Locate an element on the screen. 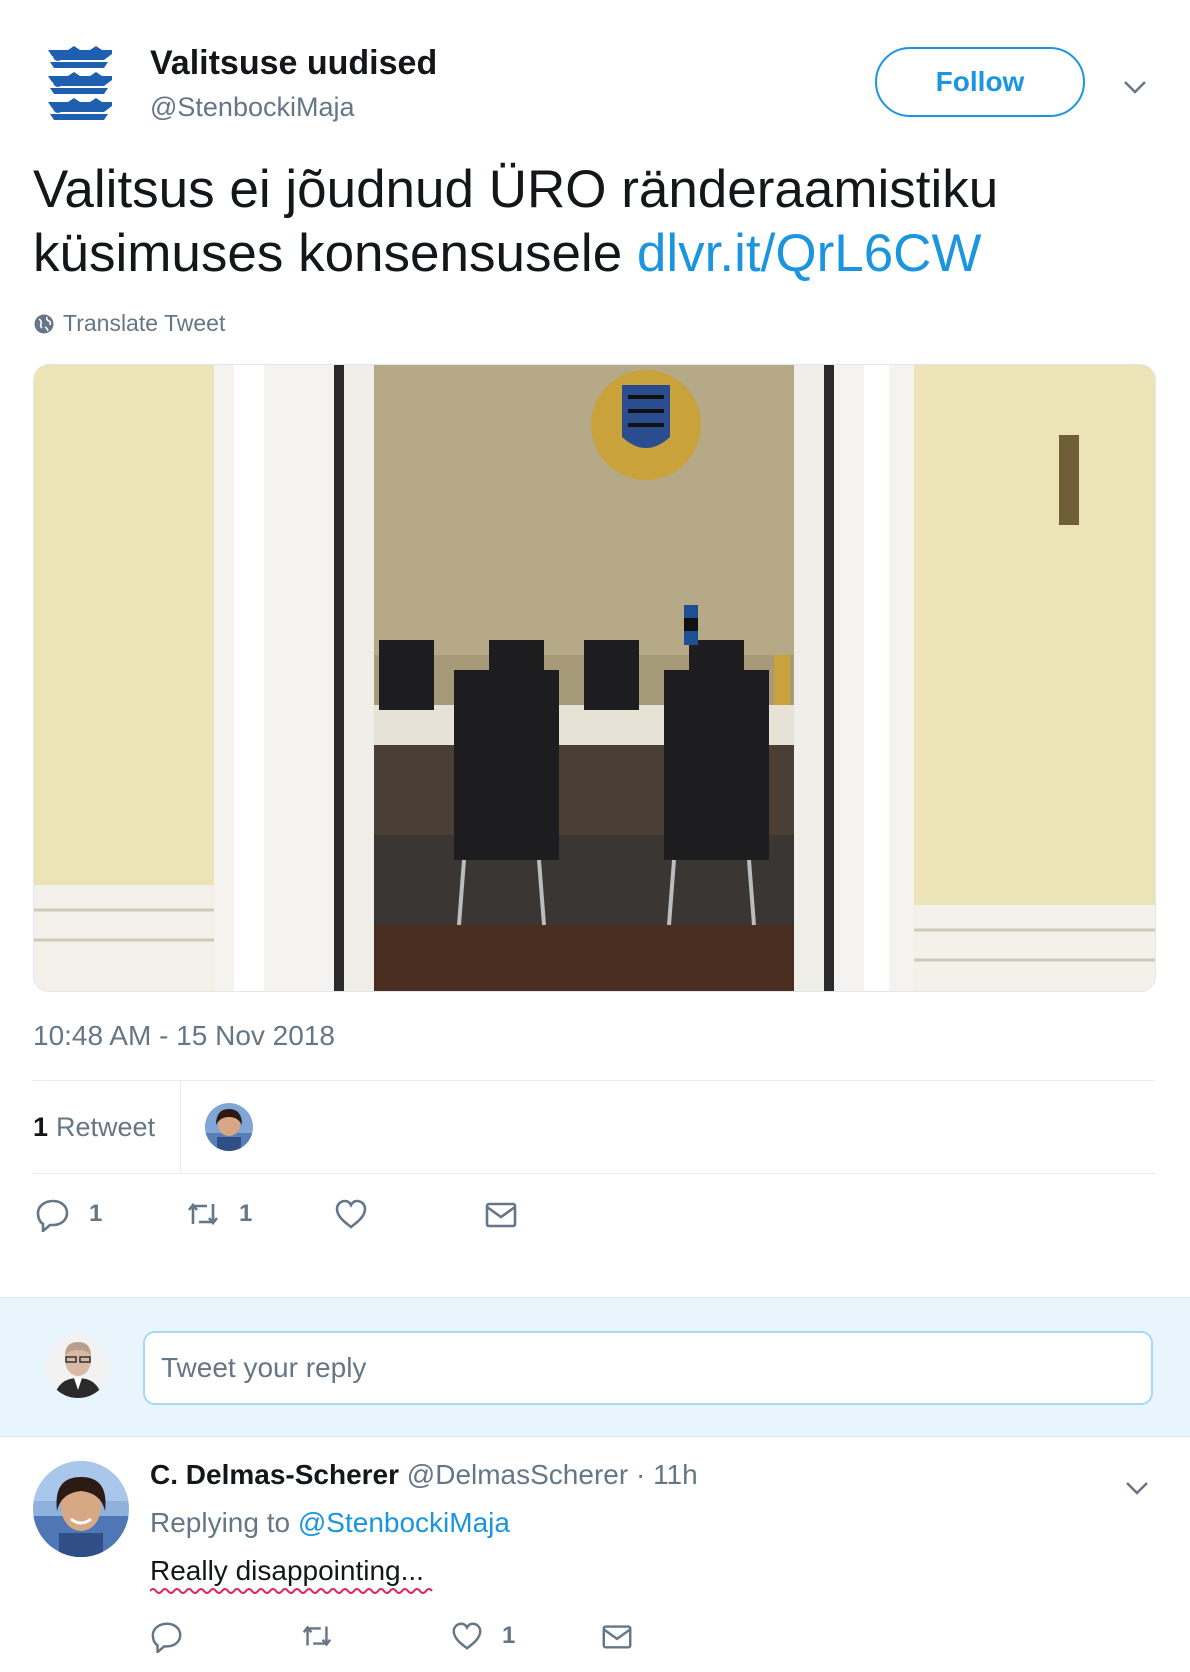 The height and width of the screenshot is (1672, 1190). reply-action: 1 is located at coordinates (68, 1214).